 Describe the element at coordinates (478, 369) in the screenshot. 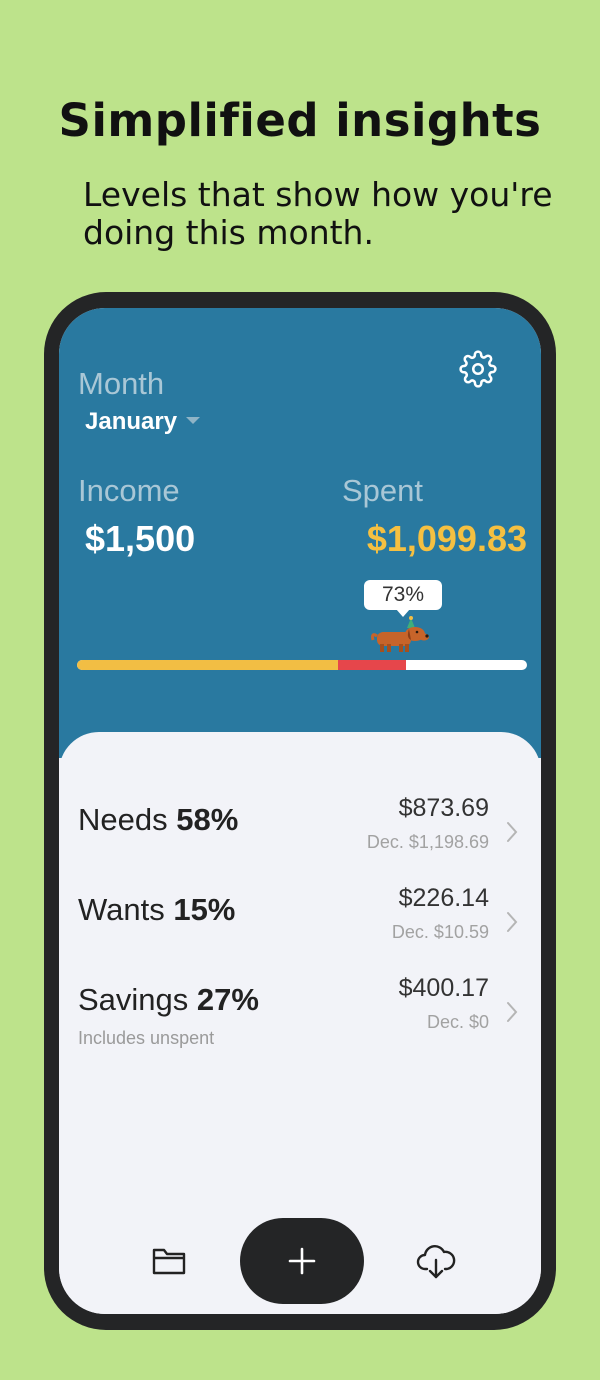

I see `gear-icon` at that location.